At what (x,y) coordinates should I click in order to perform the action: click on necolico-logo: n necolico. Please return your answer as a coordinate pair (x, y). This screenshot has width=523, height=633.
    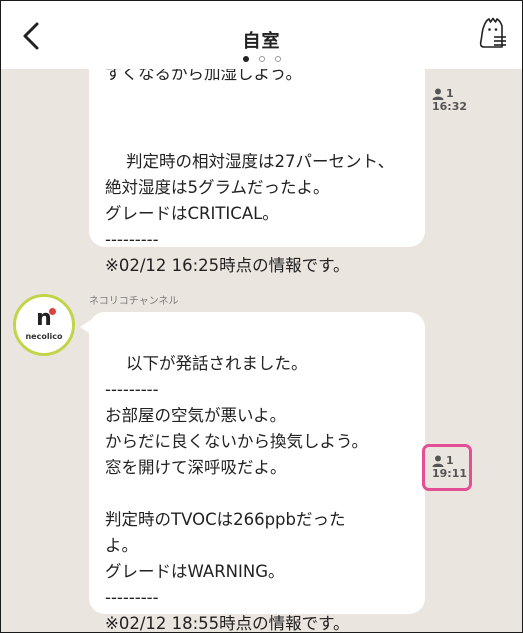
    Looking at the image, I should click on (44, 325).